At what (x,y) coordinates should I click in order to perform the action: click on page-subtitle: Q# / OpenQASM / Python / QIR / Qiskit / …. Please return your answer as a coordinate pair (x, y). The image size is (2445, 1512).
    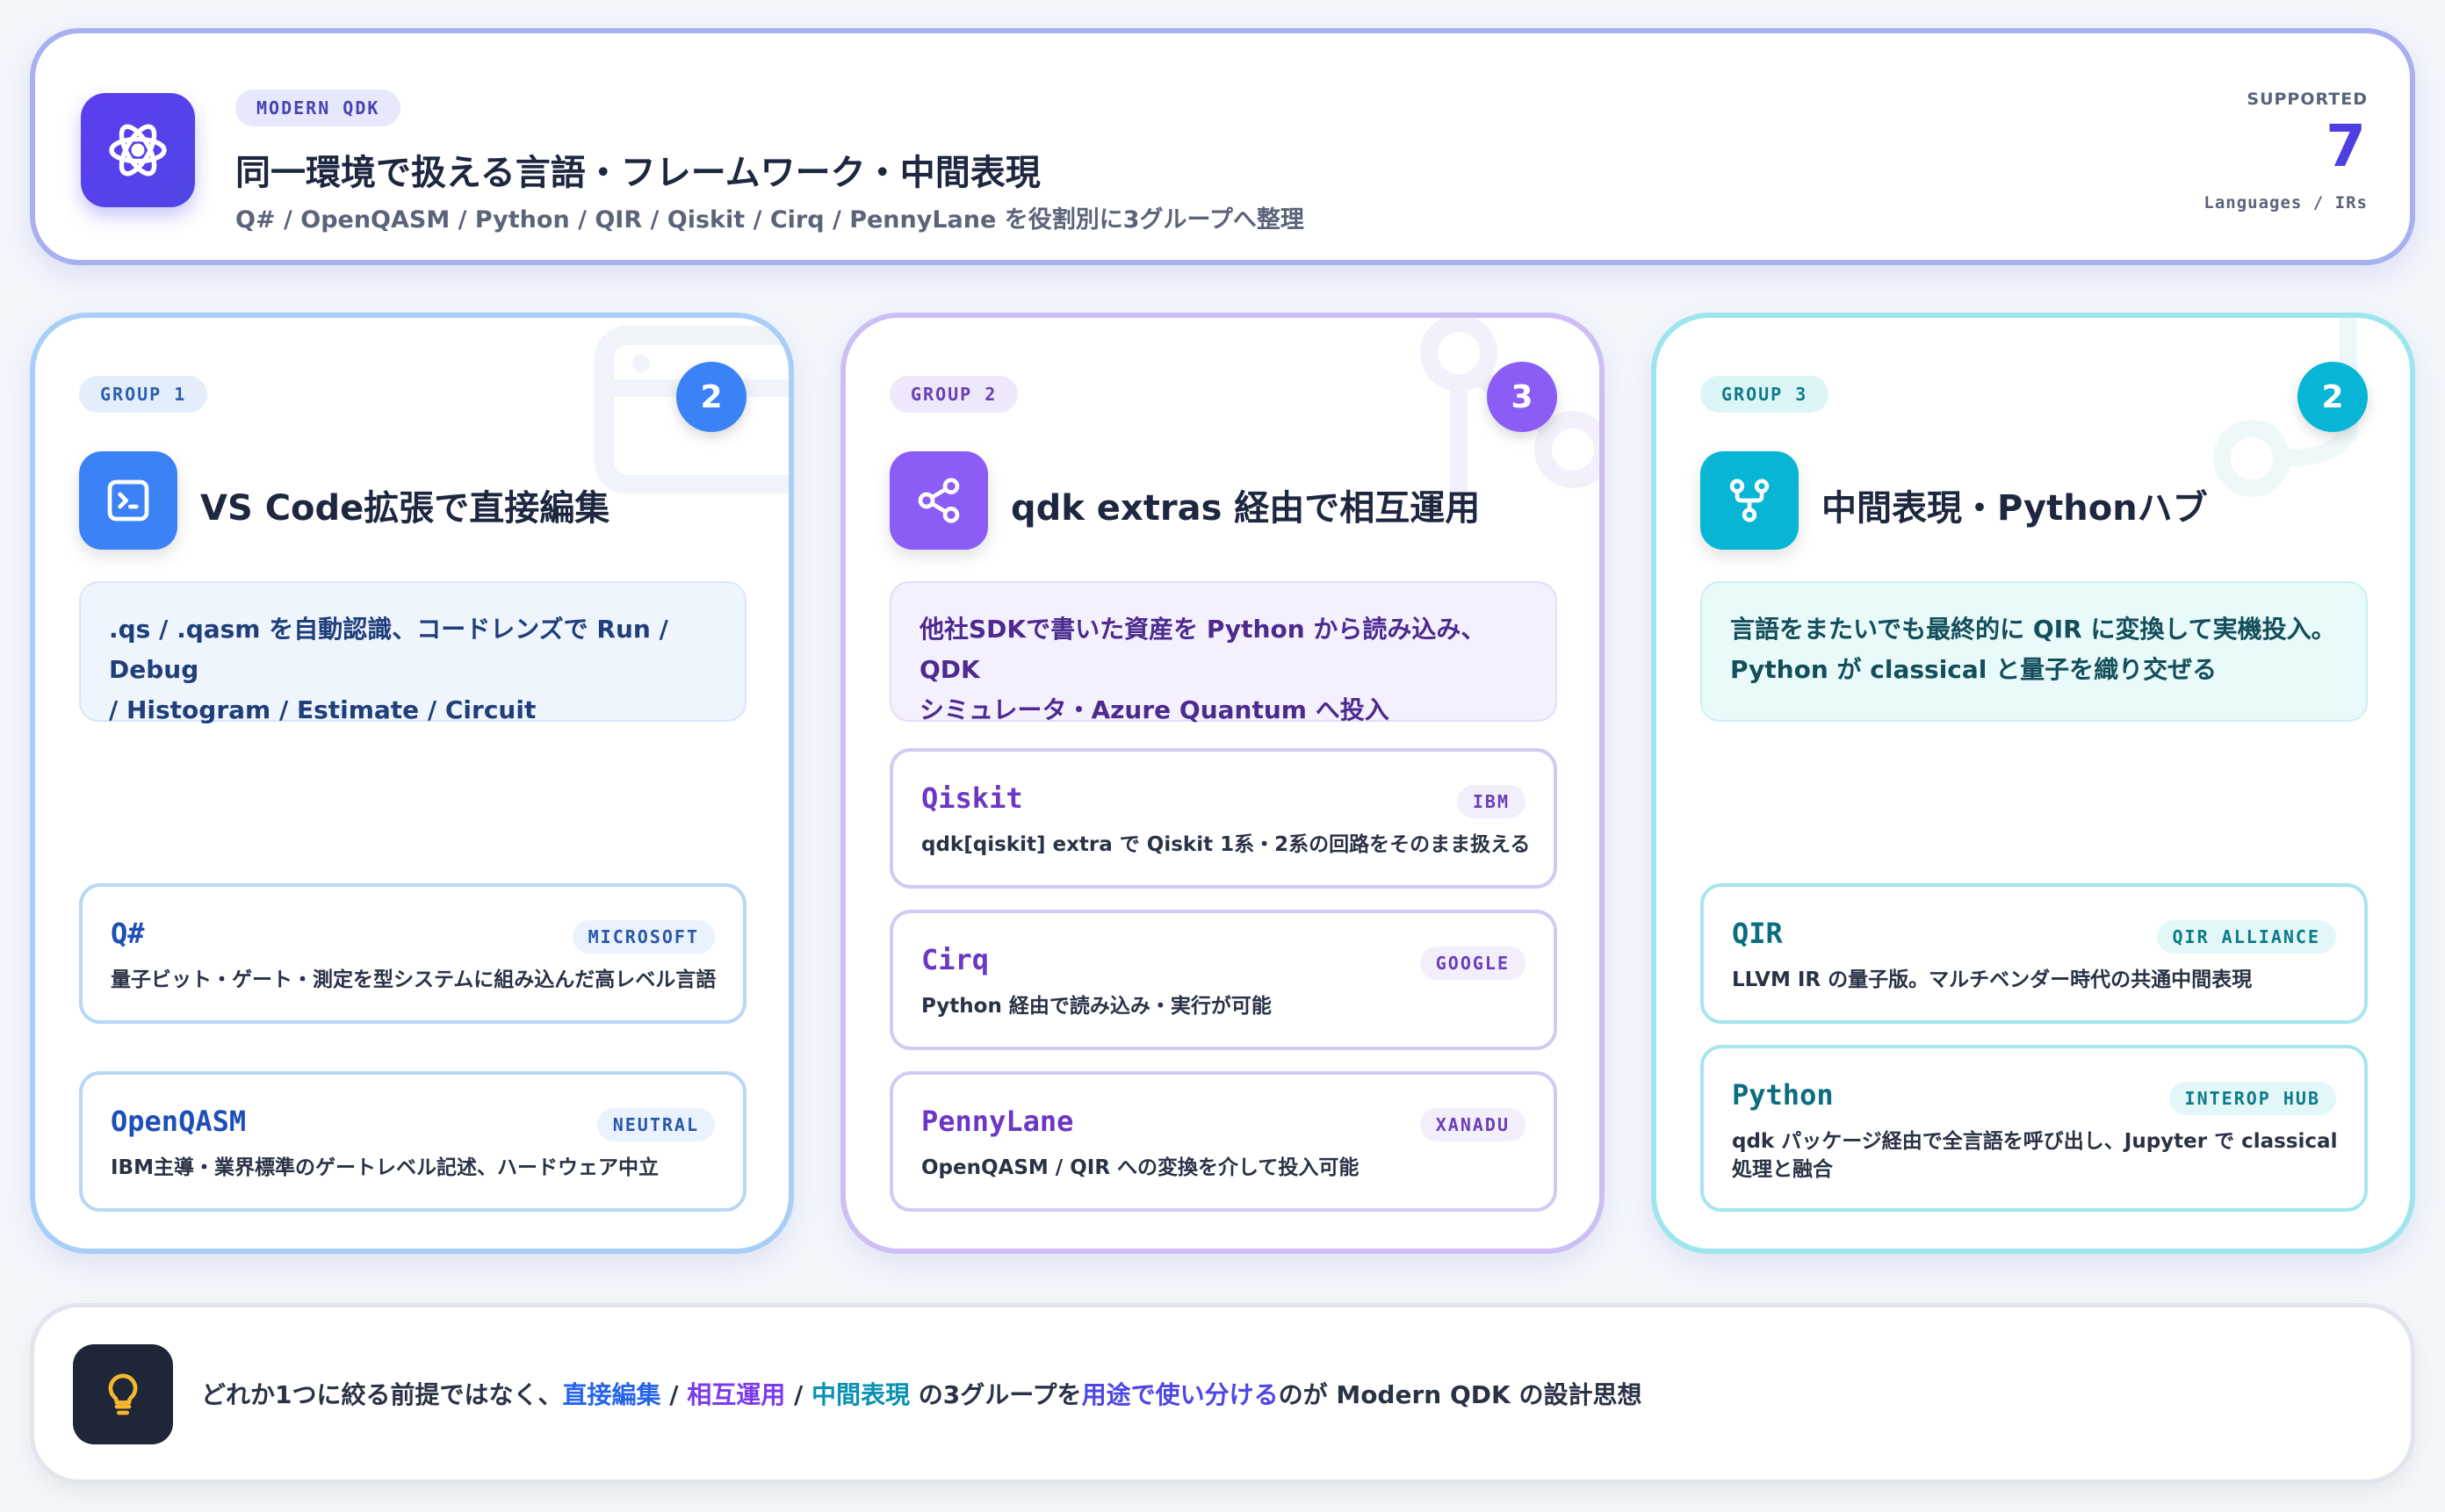
    Looking at the image, I should click on (769, 220).